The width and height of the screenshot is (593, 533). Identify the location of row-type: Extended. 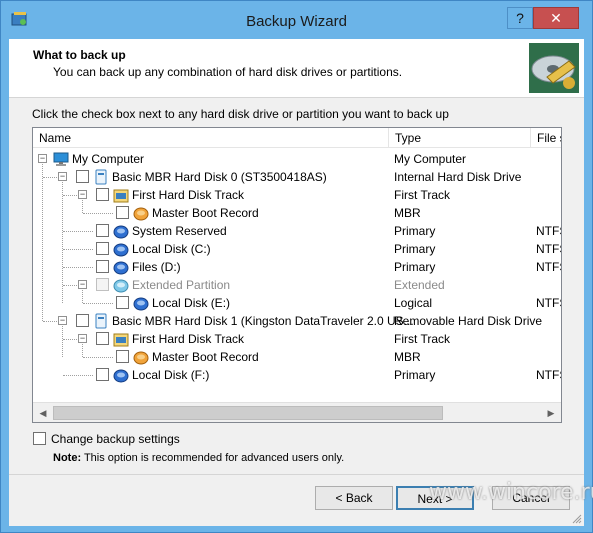
(419, 285).